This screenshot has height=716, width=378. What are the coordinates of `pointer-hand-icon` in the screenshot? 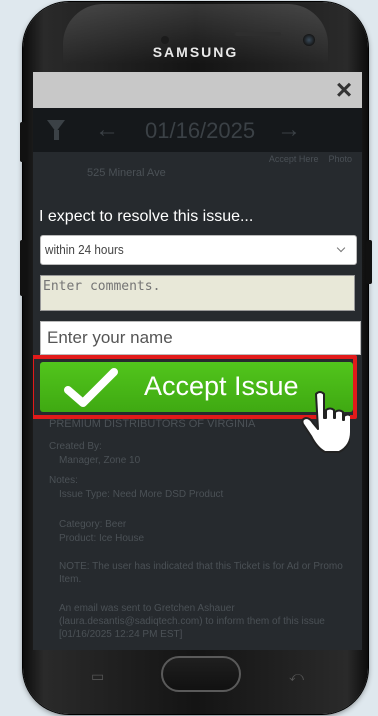 It's located at (325, 422).